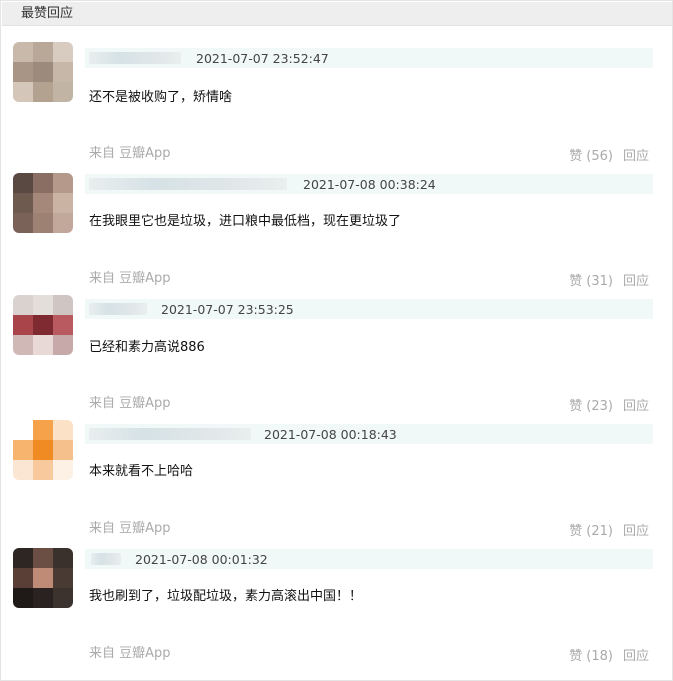 Image resolution: width=673 pixels, height=681 pixels. I want to click on like-count: (56), so click(599, 156).